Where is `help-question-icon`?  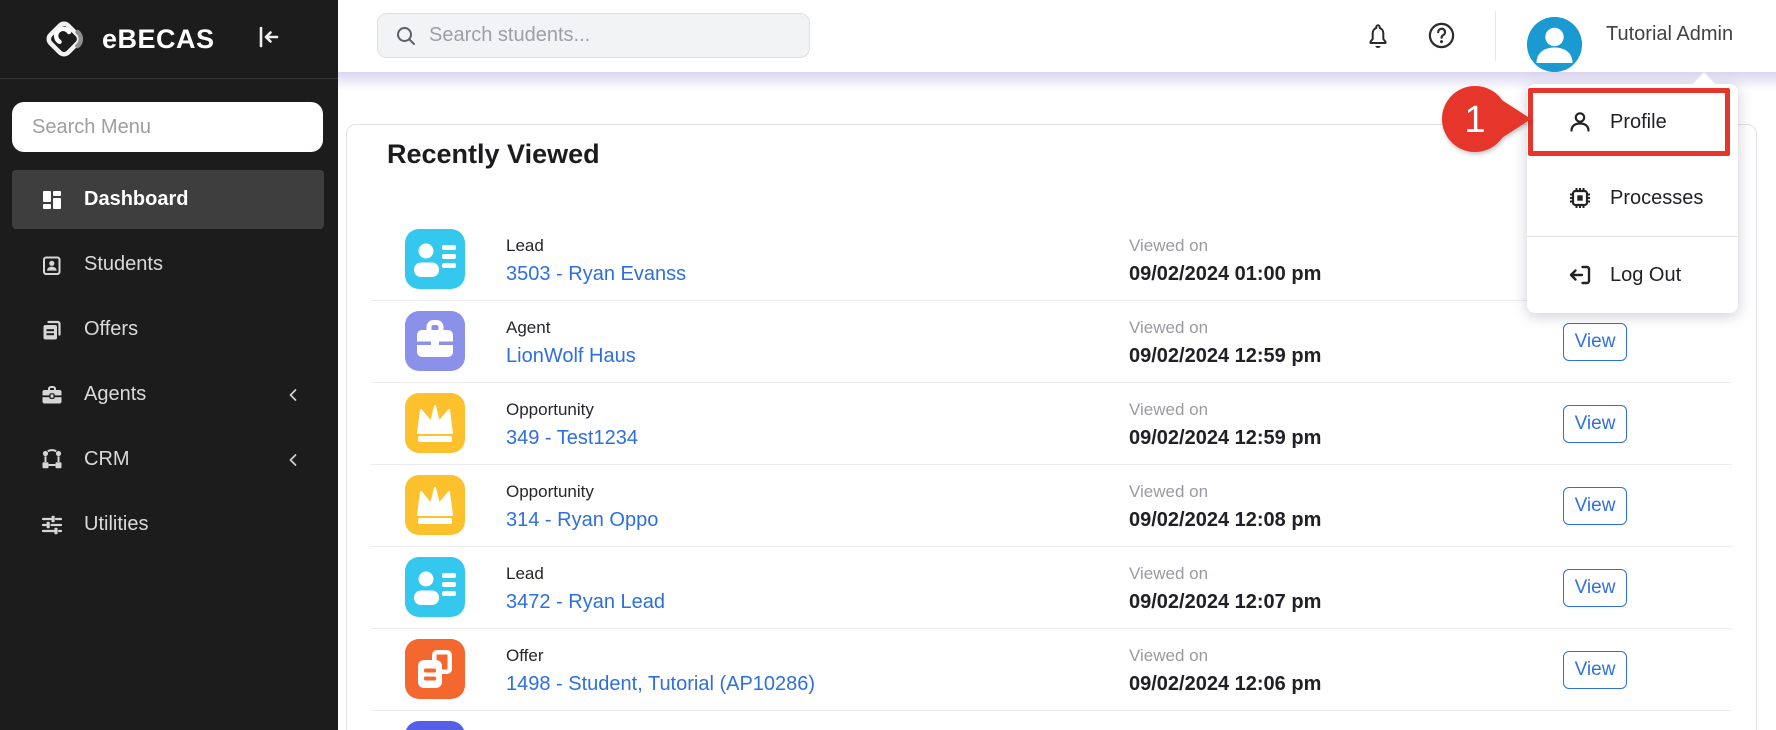
help-question-icon is located at coordinates (1441, 35).